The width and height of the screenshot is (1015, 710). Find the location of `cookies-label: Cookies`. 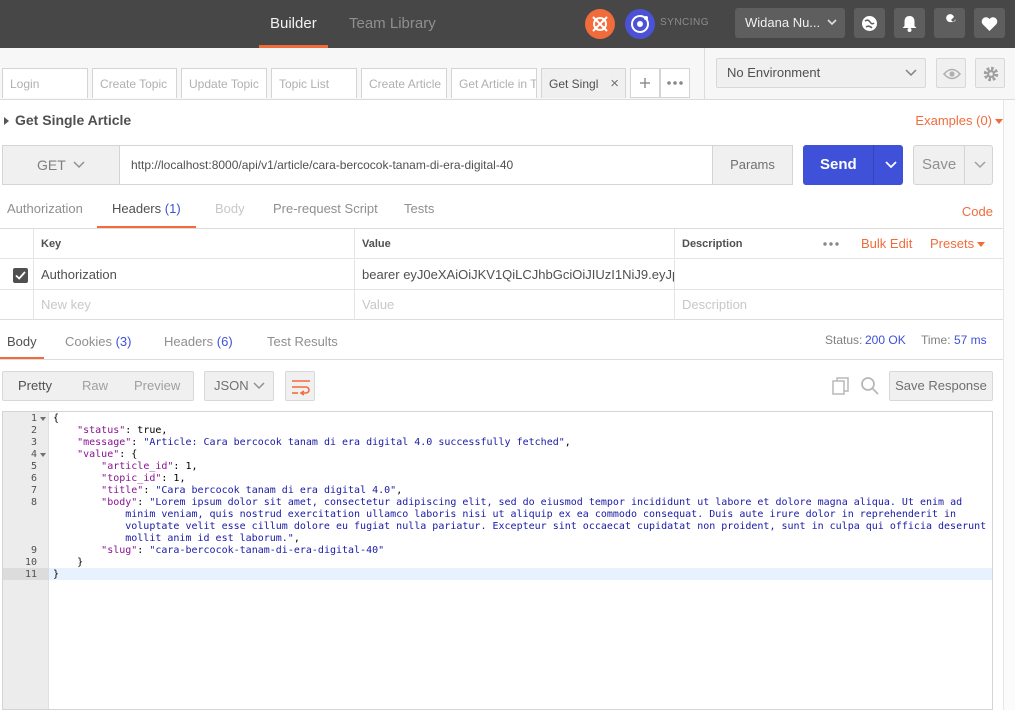

cookies-label: Cookies is located at coordinates (88, 341).